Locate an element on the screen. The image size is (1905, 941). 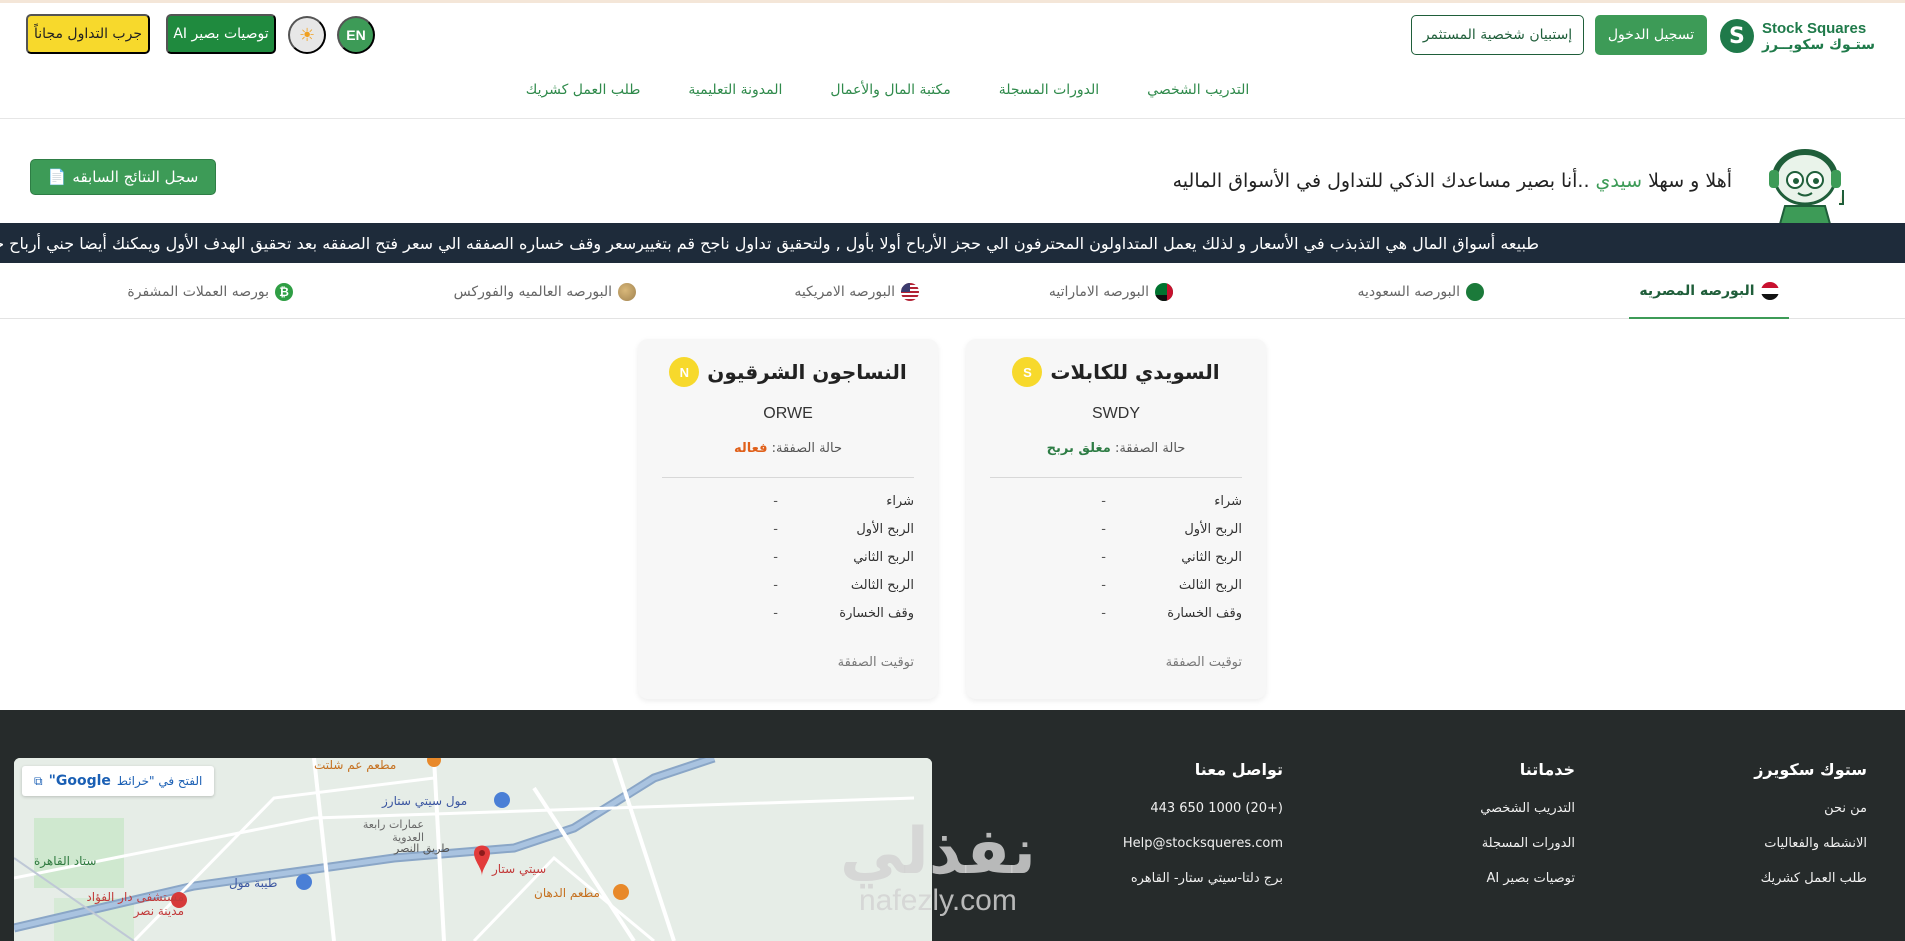
footer-column-title: خدماتنا is located at coordinates (1547, 769).